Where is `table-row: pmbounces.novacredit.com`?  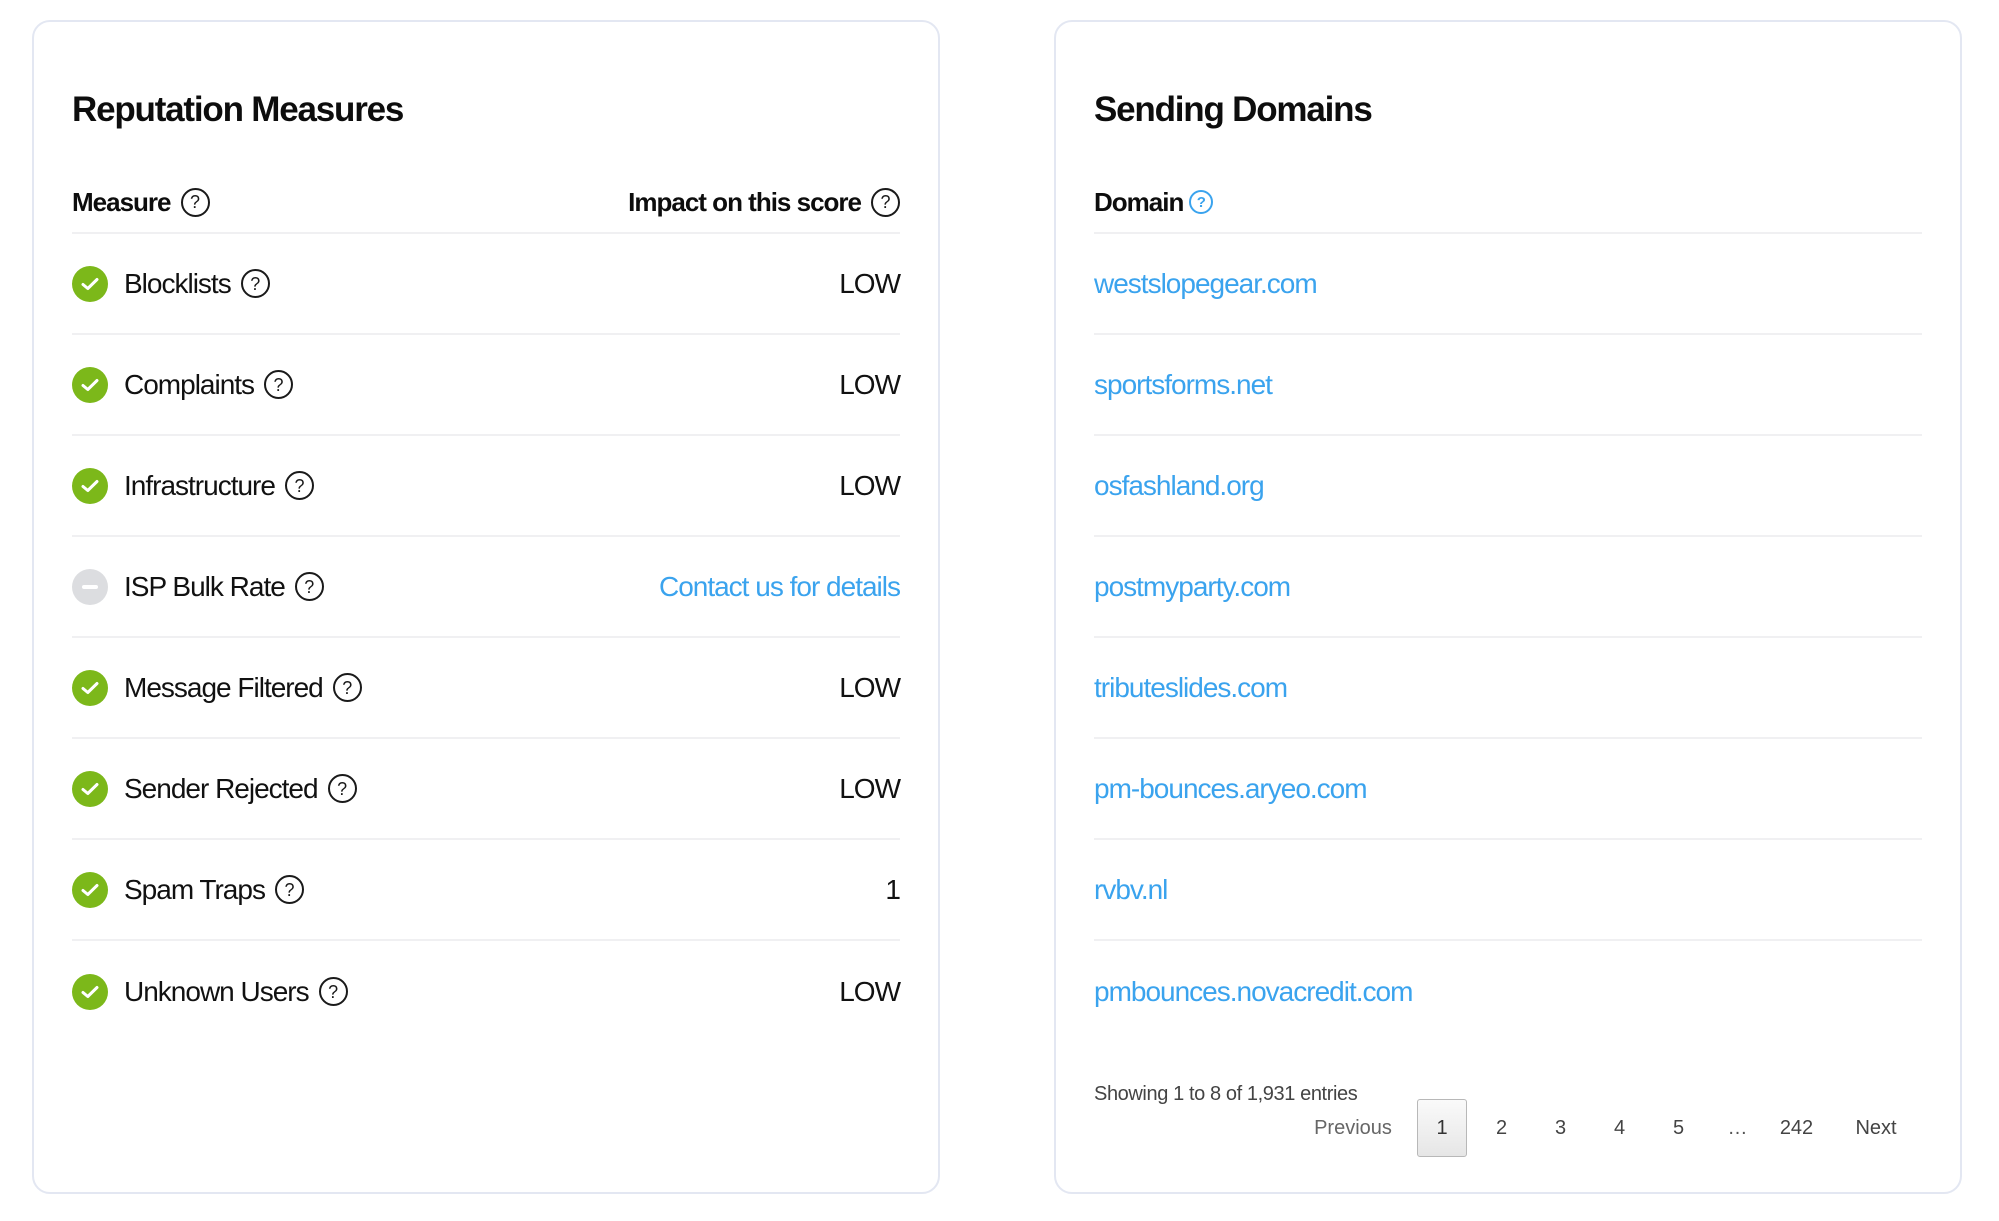
table-row: pmbounces.novacredit.com is located at coordinates (1508, 991).